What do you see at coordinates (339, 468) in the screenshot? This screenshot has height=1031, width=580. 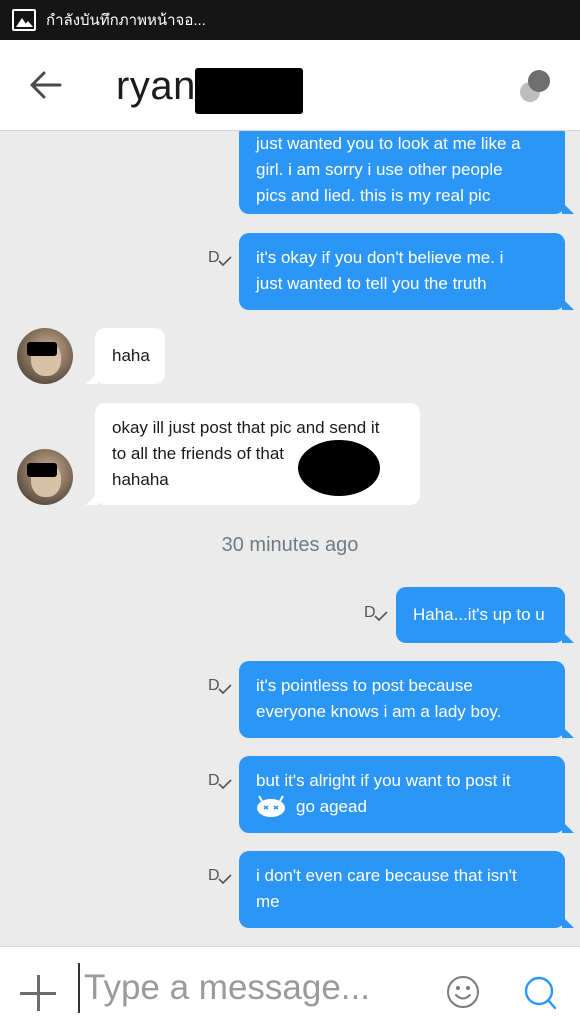 I see `redaction-blob` at bounding box center [339, 468].